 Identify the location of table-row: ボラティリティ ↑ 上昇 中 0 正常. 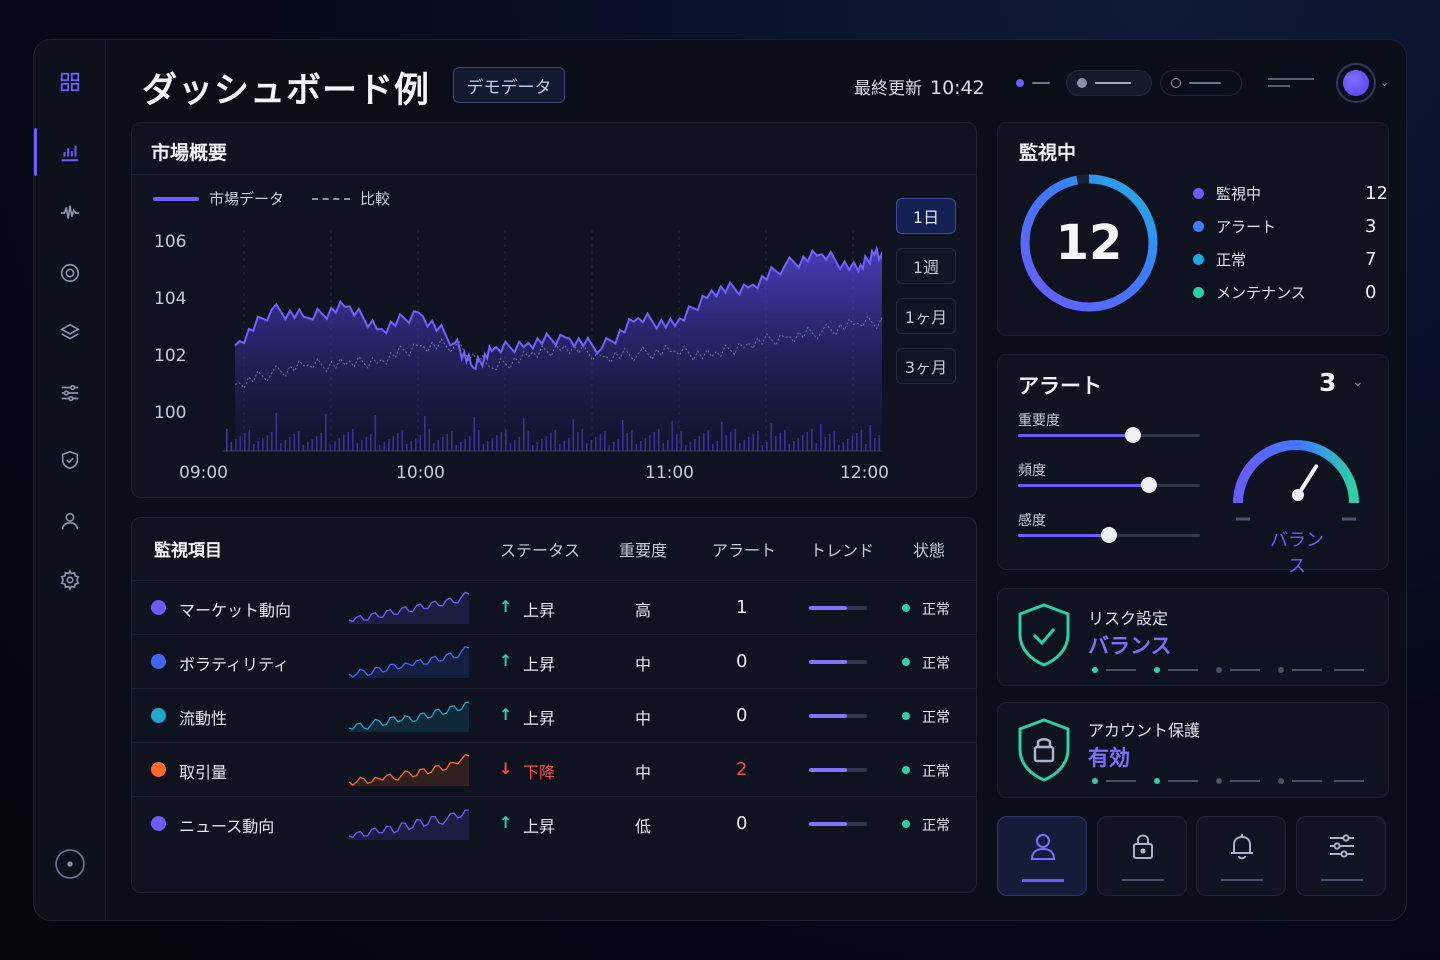
(554, 661).